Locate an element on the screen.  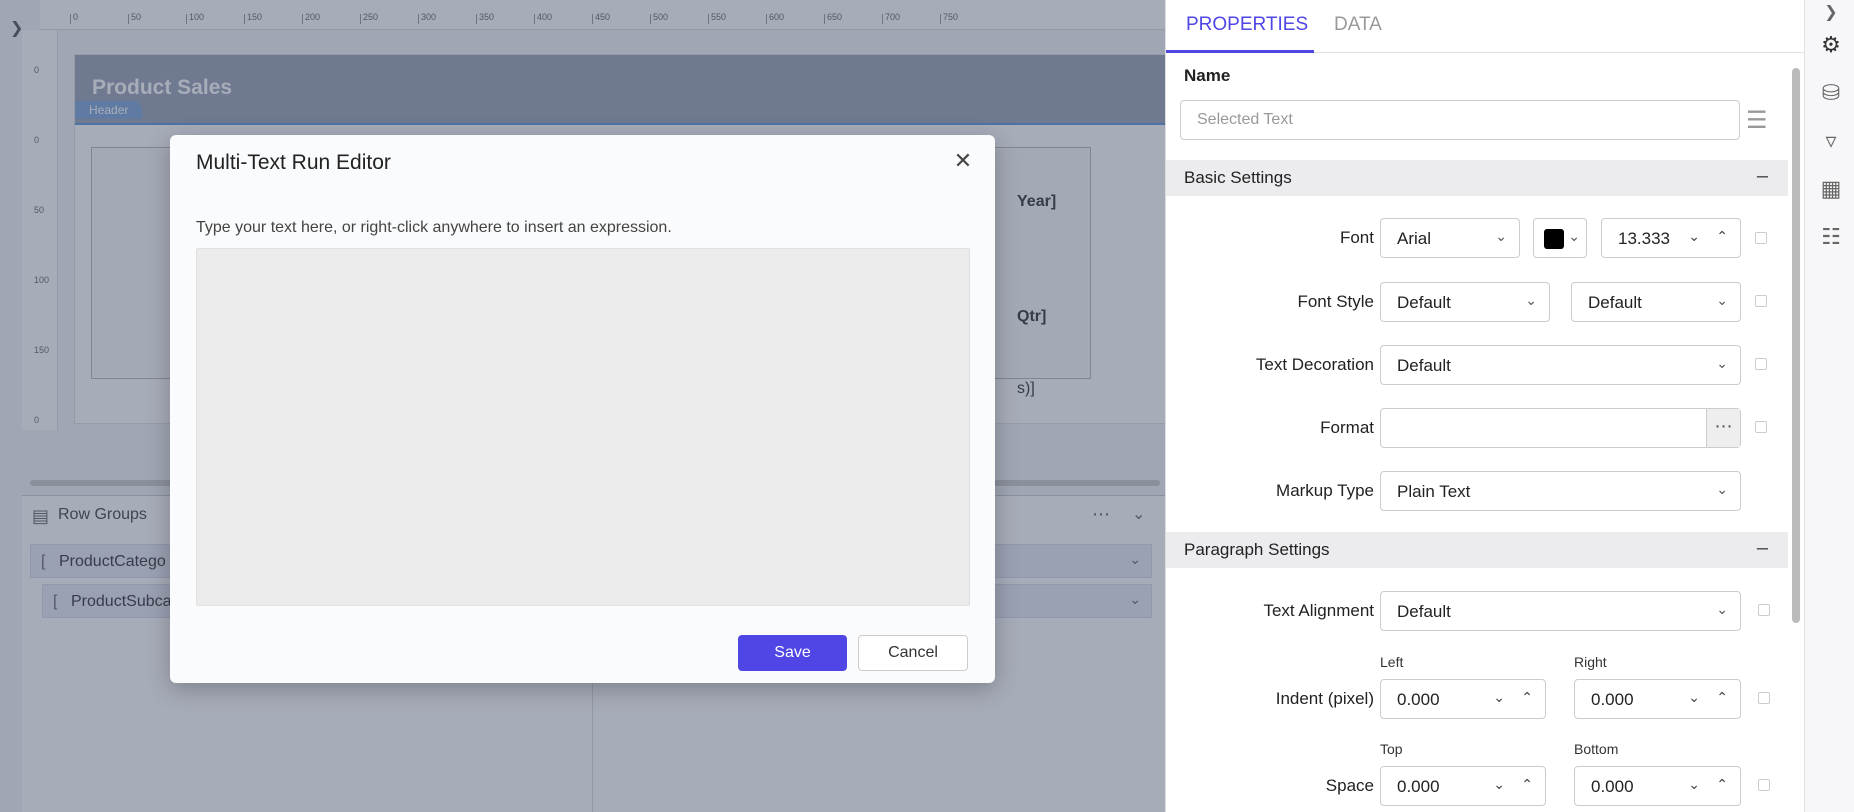
text-decoration-checkbox is located at coordinates (1761, 364).